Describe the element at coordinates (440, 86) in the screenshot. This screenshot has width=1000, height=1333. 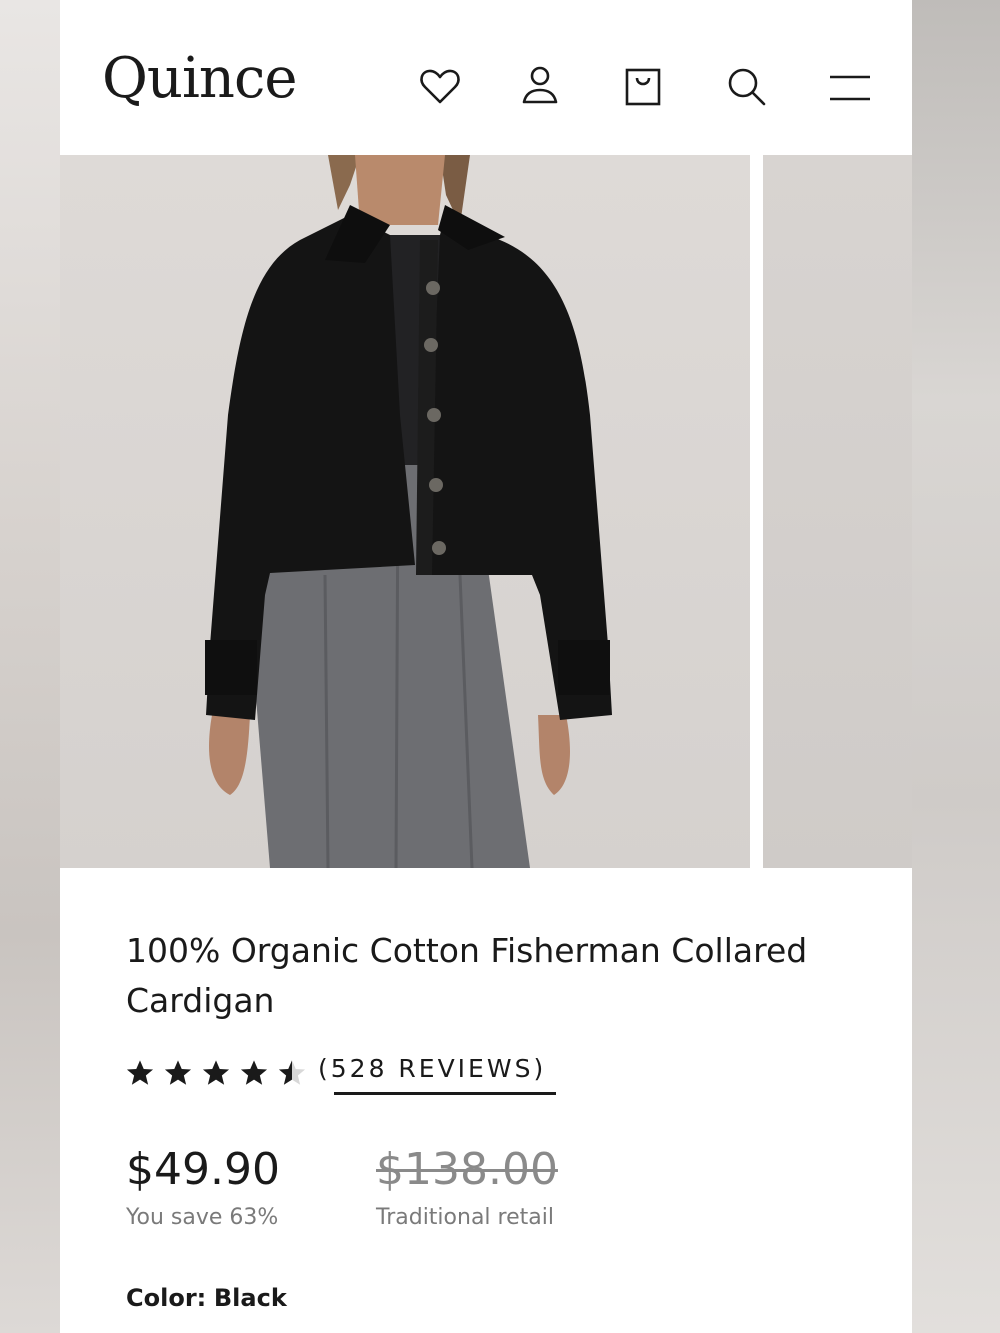
I see `heart-icon` at that location.